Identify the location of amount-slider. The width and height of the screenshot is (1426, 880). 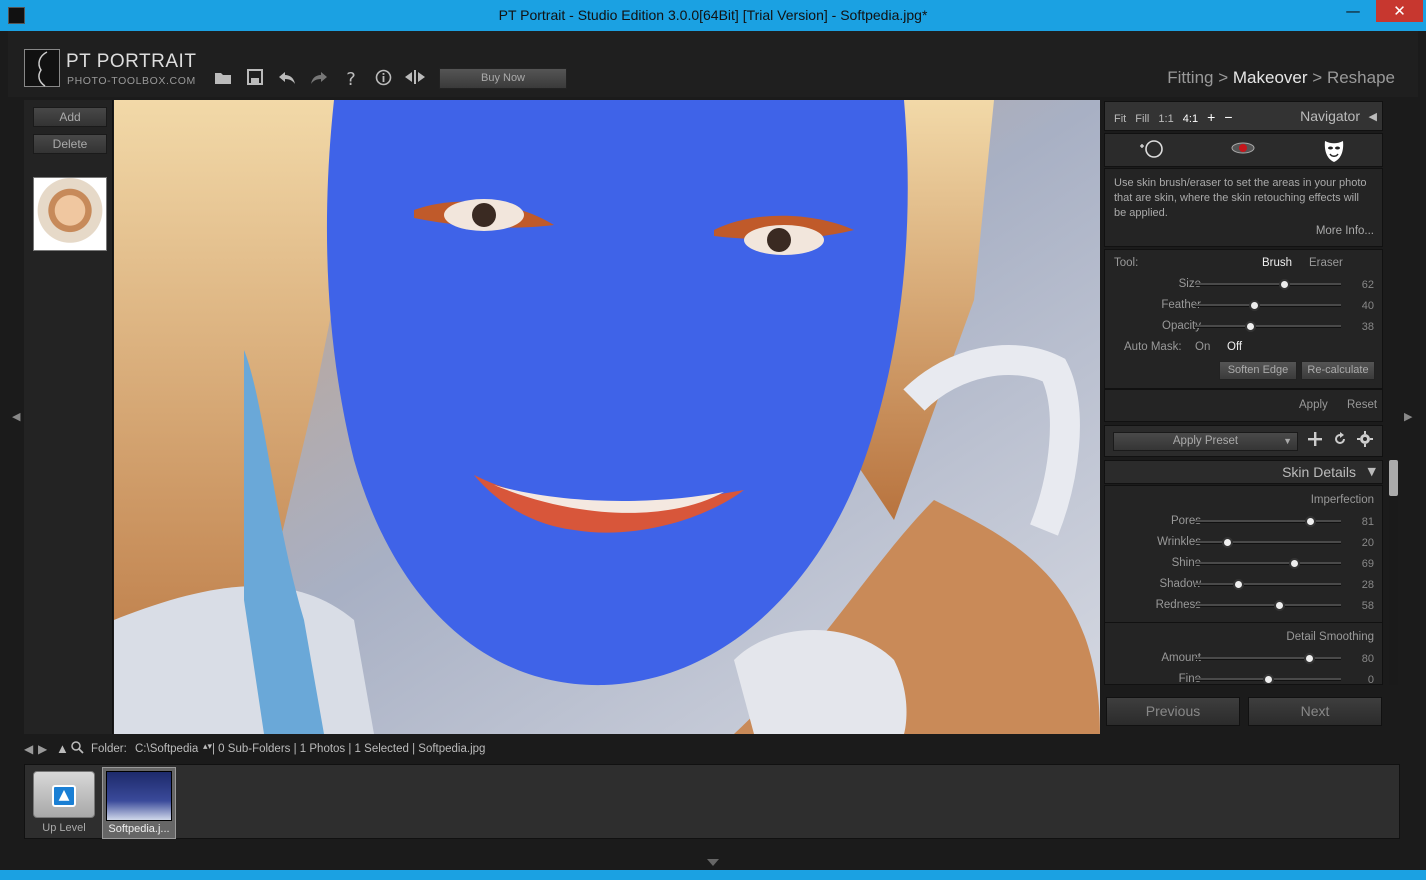
(1268, 658).